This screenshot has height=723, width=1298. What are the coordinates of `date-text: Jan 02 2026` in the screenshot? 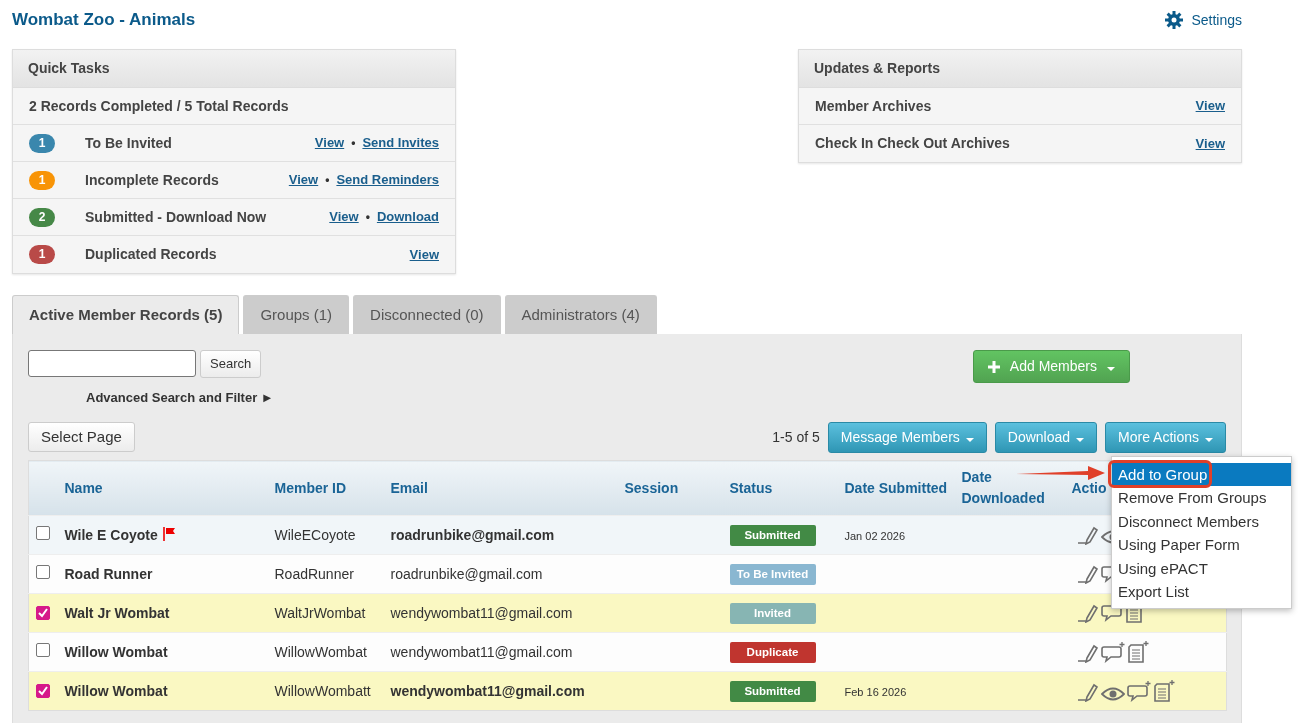 It's located at (875, 535).